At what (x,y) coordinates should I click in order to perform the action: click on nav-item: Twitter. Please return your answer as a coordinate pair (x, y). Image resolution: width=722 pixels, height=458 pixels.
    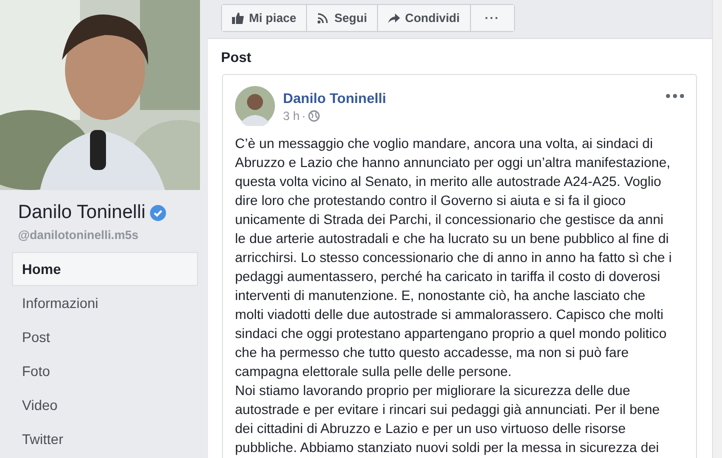
    Looking at the image, I should click on (105, 439).